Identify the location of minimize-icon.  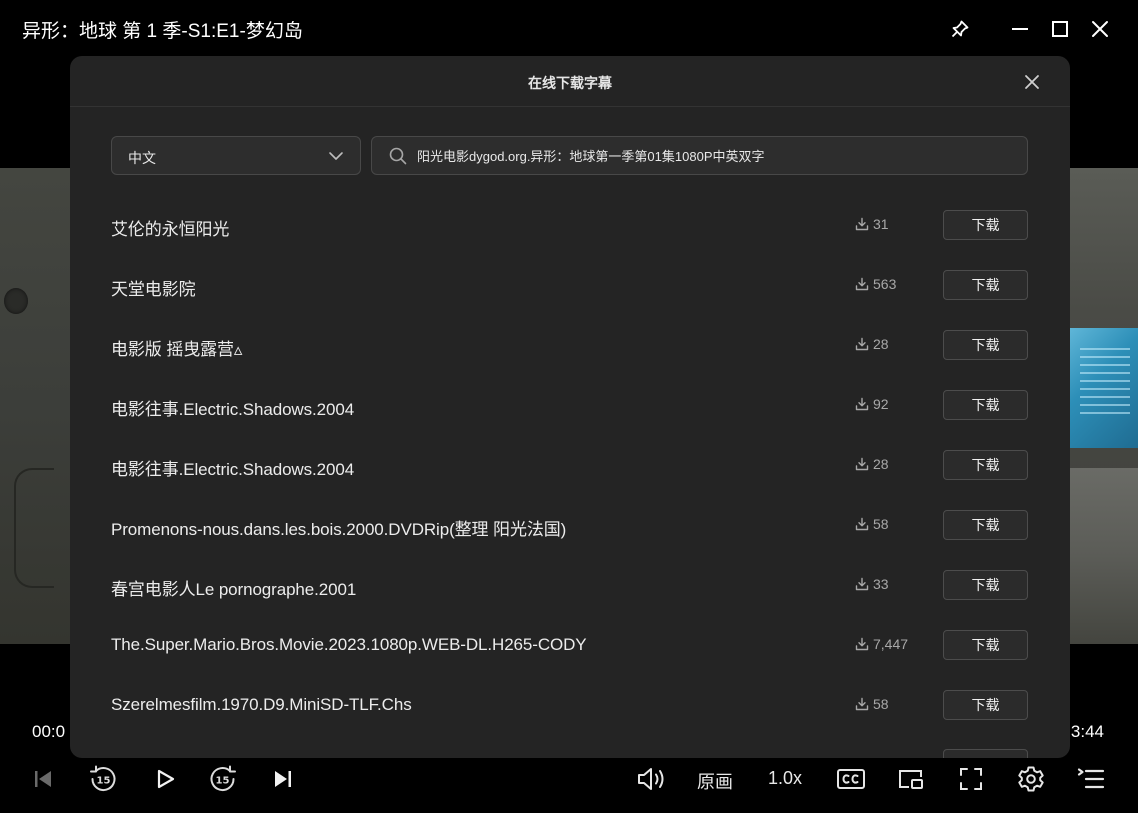
(1020, 29).